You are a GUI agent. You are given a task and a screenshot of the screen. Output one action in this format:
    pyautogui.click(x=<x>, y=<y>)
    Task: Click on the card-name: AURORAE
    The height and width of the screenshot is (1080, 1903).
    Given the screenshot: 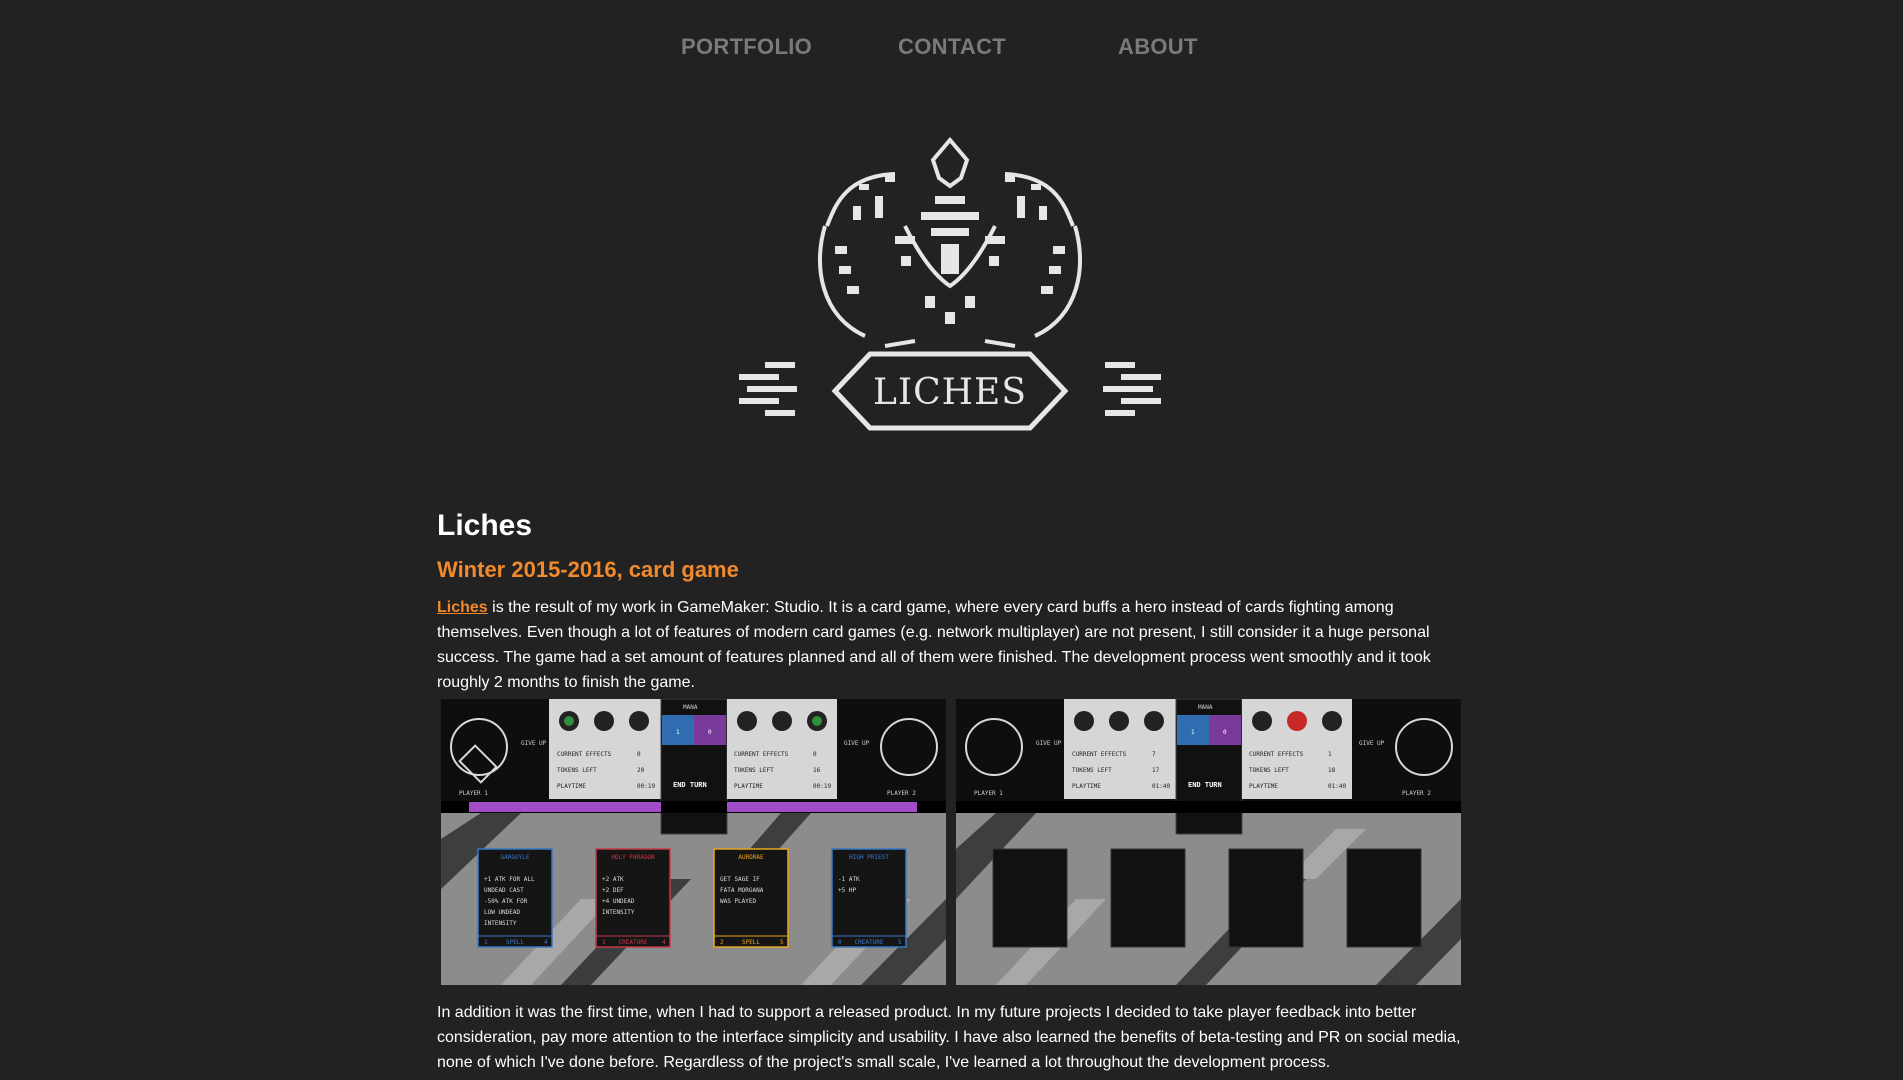 What is the action you would take?
    pyautogui.click(x=751, y=857)
    